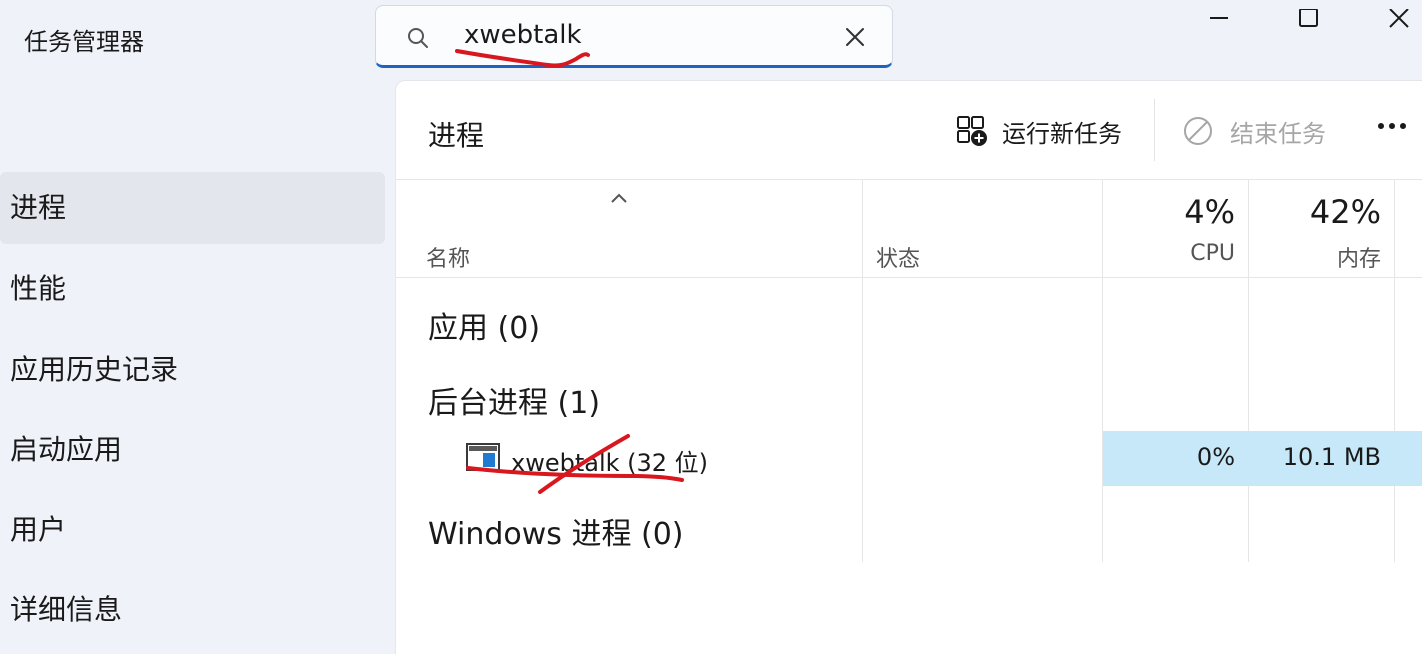 The width and height of the screenshot is (1422, 654). Describe the element at coordinates (192, 289) in the screenshot. I see `nav-item-performance: 性能` at that location.